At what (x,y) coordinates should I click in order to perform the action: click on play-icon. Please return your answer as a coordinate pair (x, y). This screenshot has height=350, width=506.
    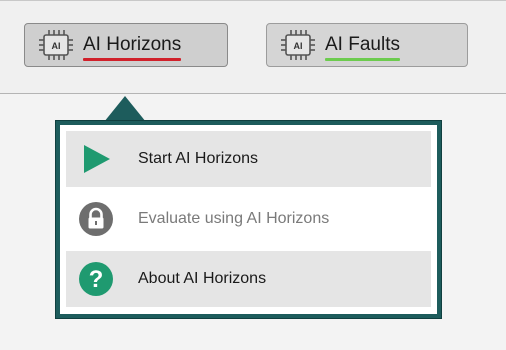
    Looking at the image, I should click on (96, 159).